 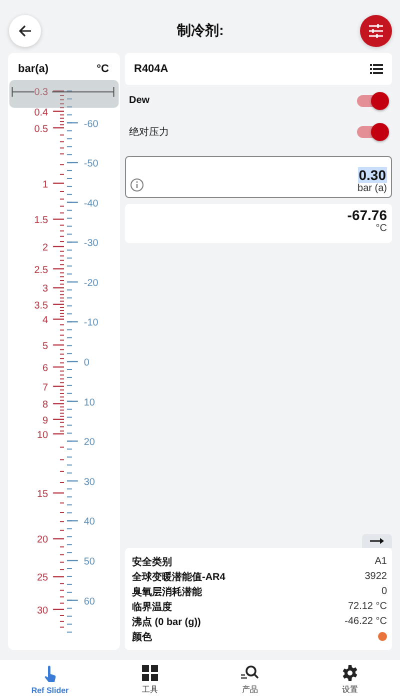 I want to click on pressure-unit-label: bar (a), so click(x=372, y=188).